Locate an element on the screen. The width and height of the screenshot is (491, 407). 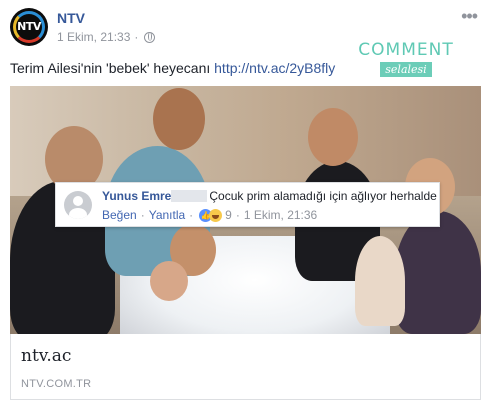
haha-reaction-icon is located at coordinates (216, 215).